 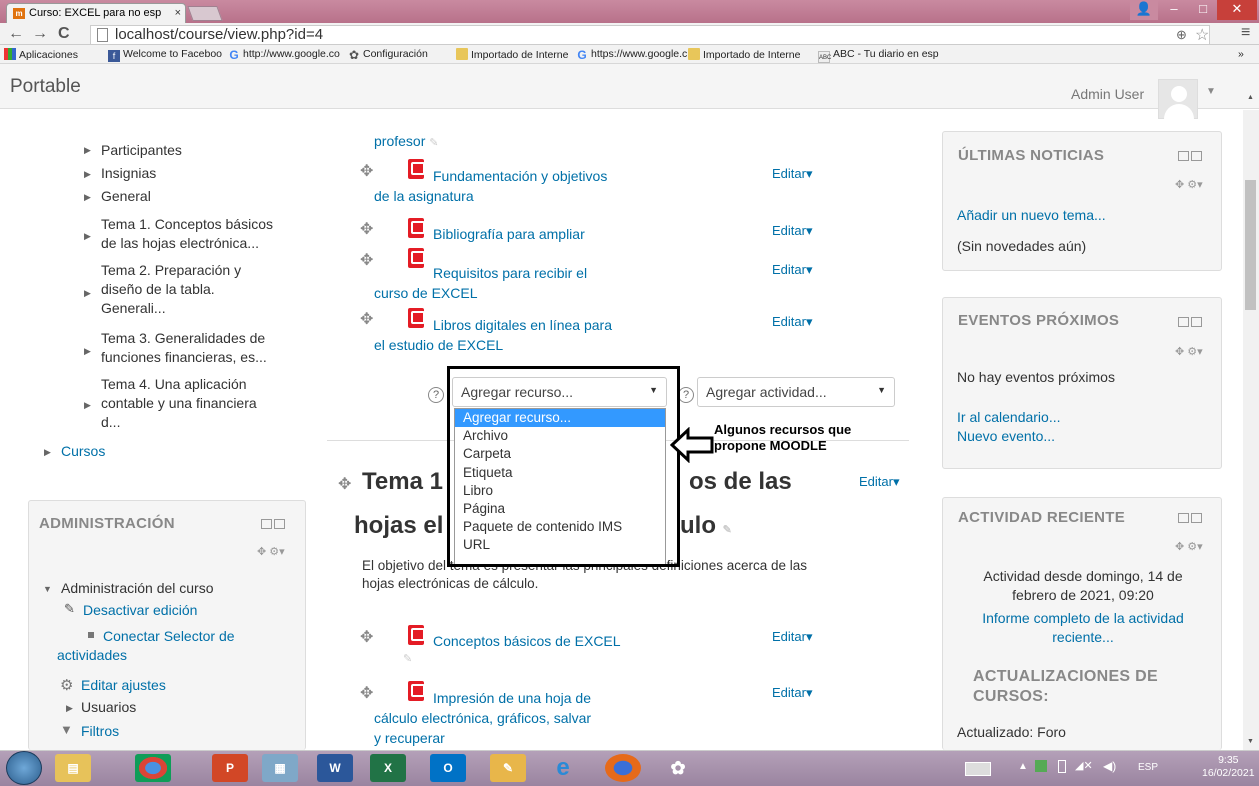 What do you see at coordinates (878, 55) in the screenshot?
I see `bookmark-item: ABC ABC - Tu diario en esp` at bounding box center [878, 55].